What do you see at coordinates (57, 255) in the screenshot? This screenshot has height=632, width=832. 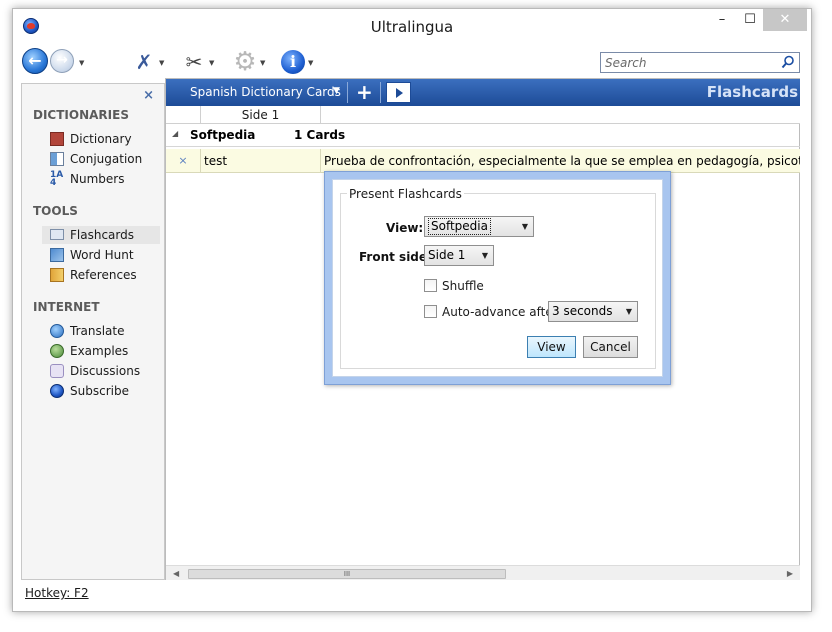 I see `word-hunt-icon` at bounding box center [57, 255].